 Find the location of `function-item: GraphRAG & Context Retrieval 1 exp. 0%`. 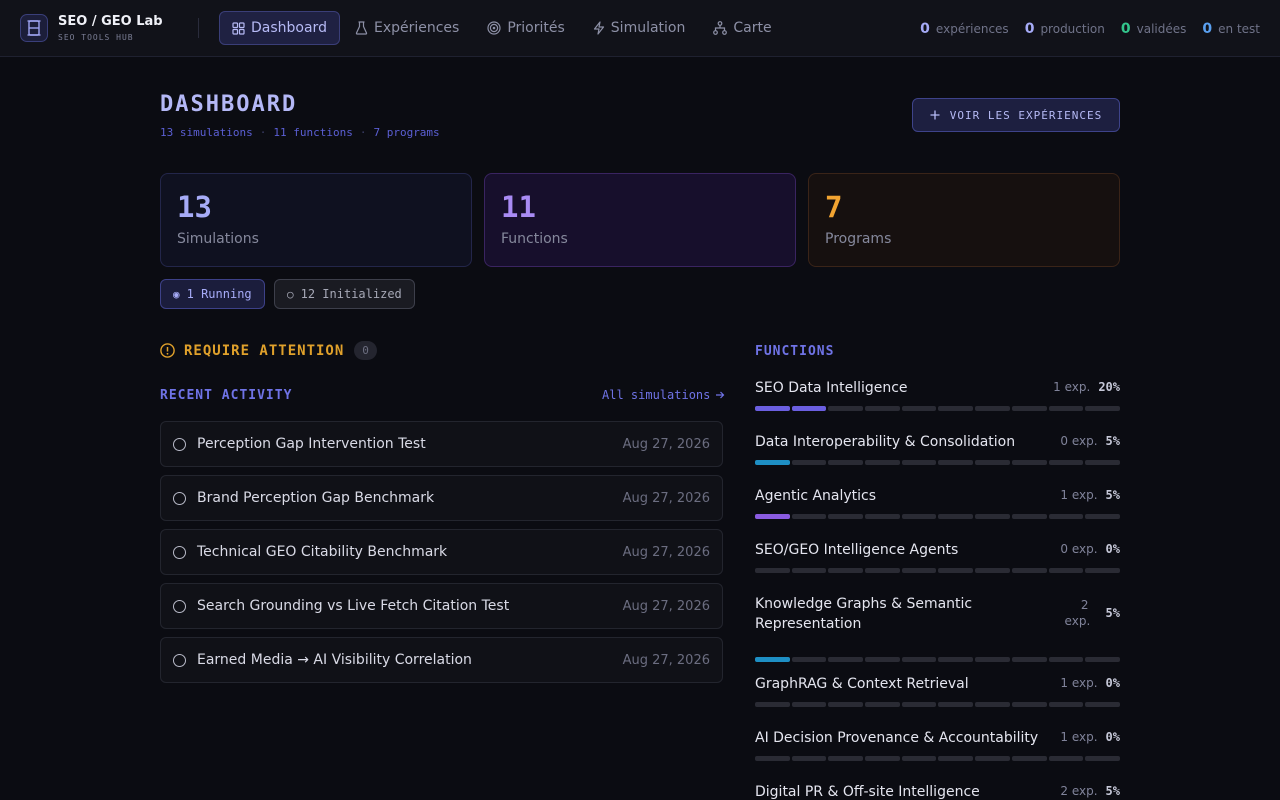

function-item: GraphRAG & Context Retrieval 1 exp. 0% is located at coordinates (937, 701).